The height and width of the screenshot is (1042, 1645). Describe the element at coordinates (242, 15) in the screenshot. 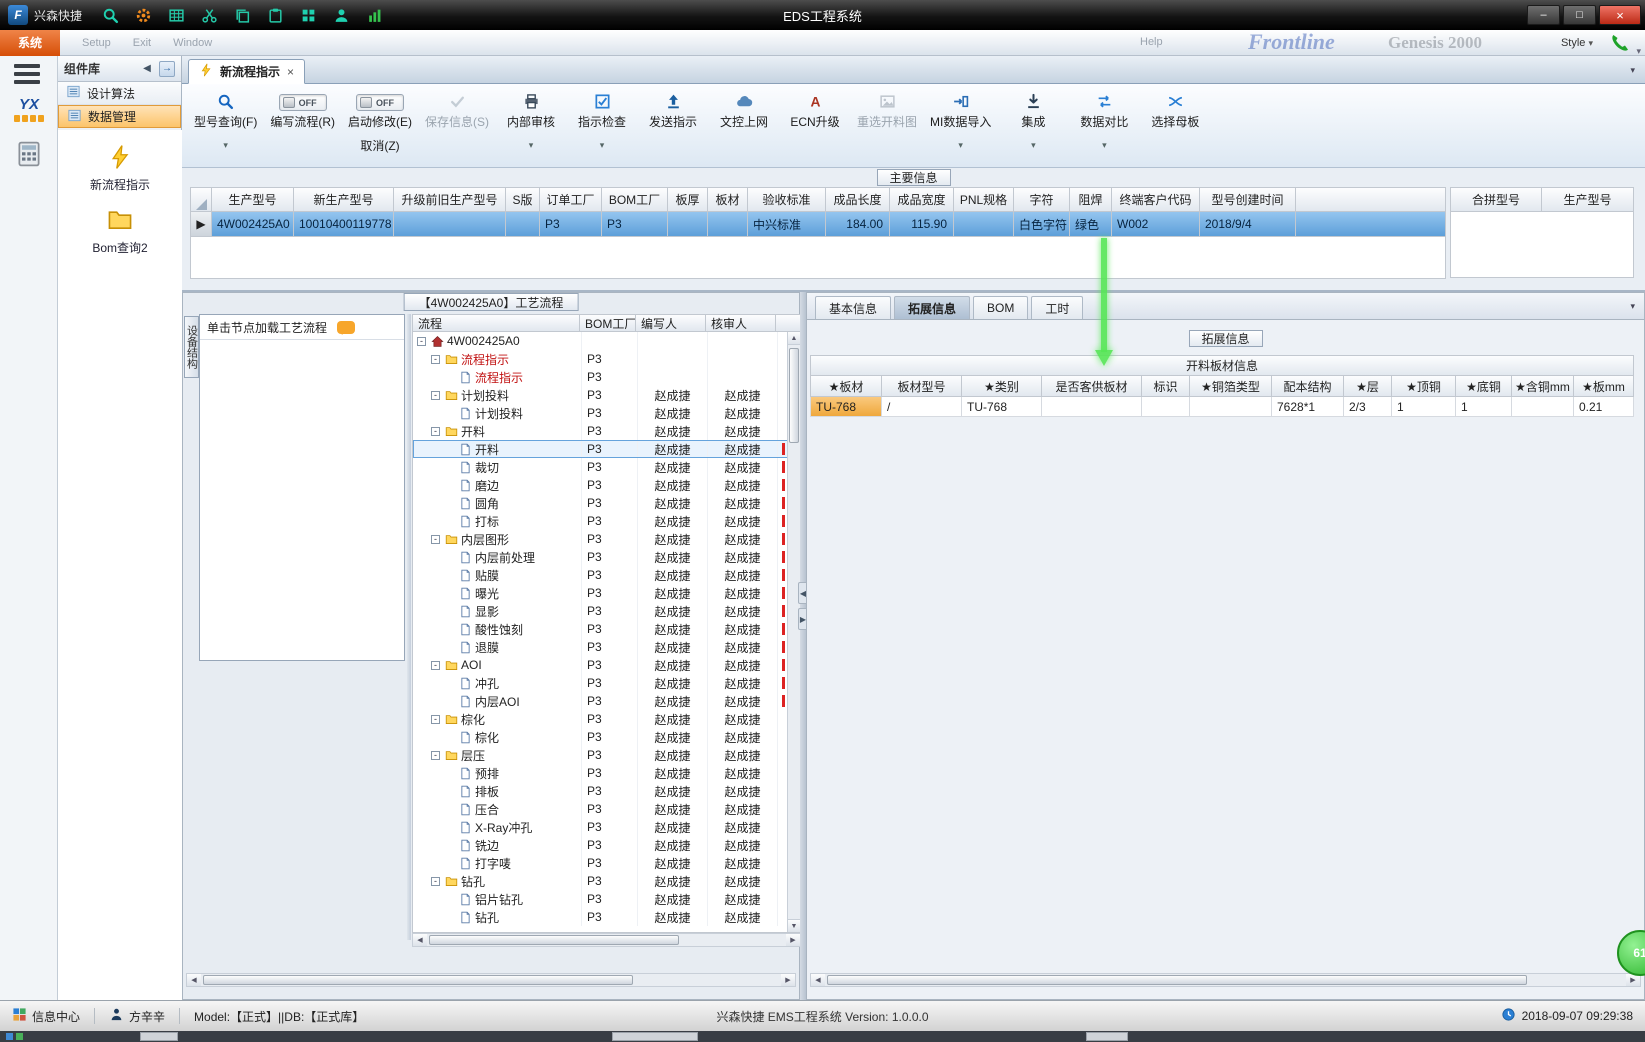

I see `copy-icon` at that location.